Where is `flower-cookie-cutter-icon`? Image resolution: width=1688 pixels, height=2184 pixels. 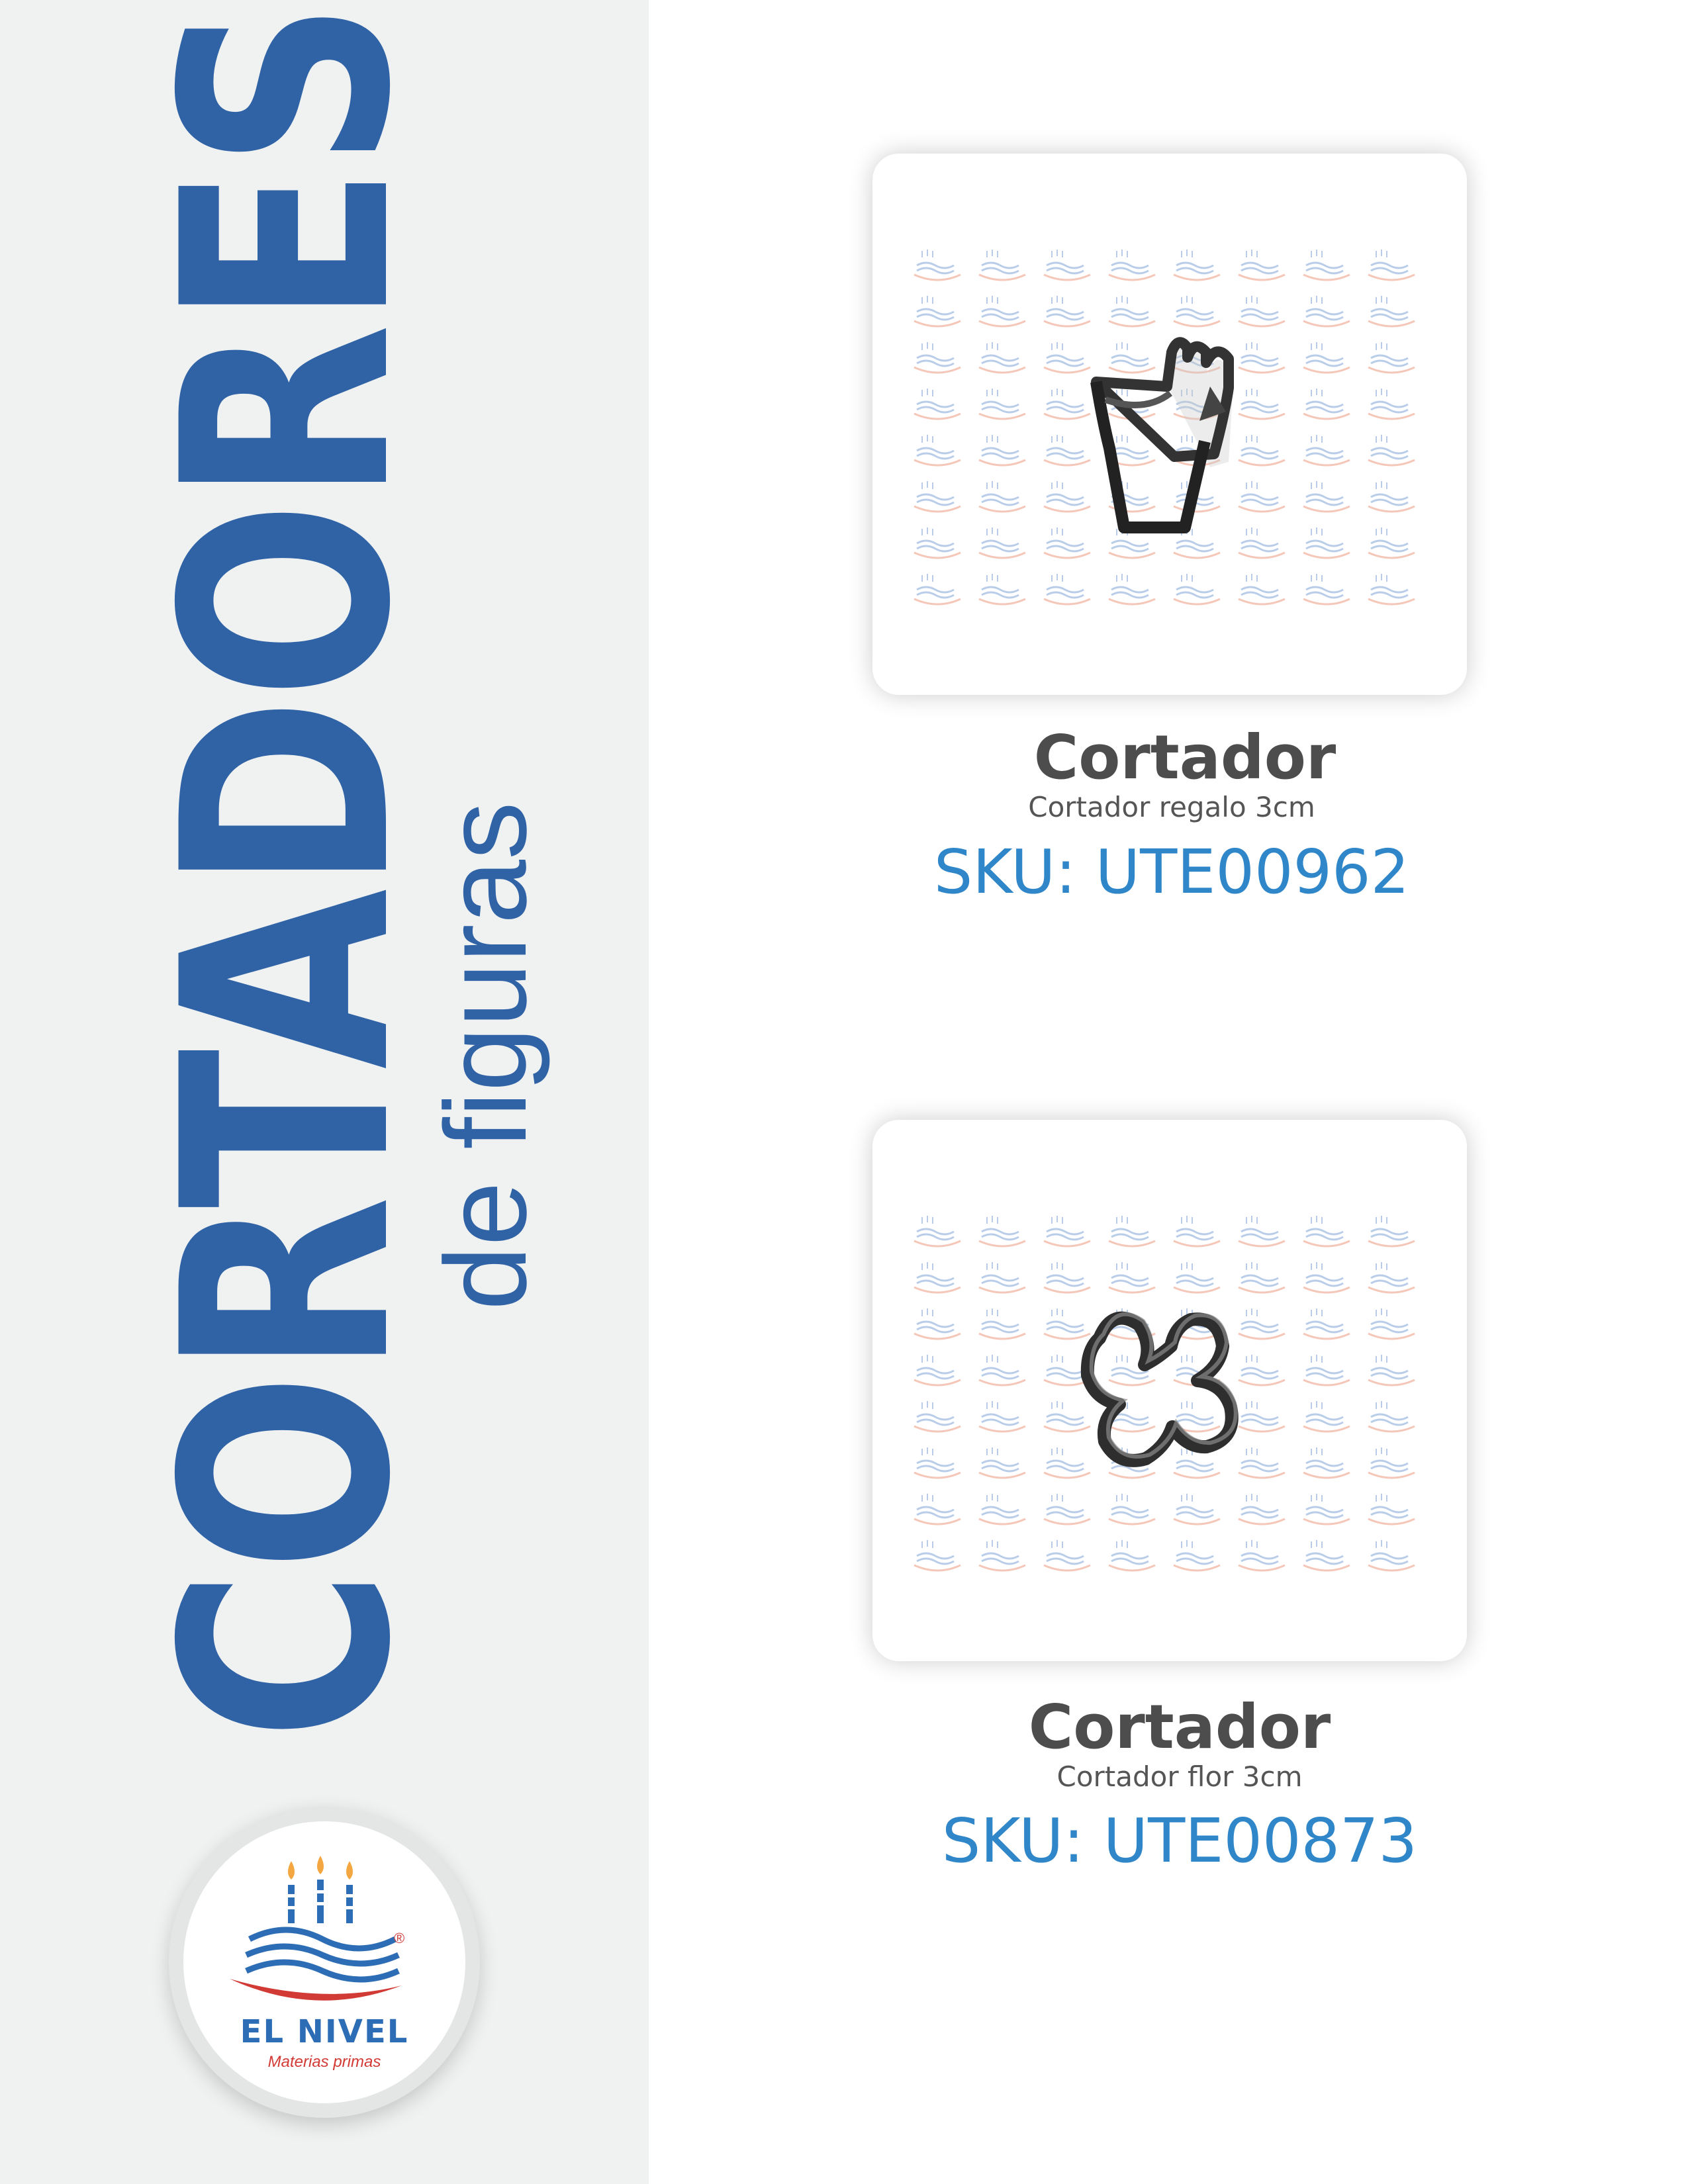
flower-cookie-cutter-icon is located at coordinates (1159, 1389).